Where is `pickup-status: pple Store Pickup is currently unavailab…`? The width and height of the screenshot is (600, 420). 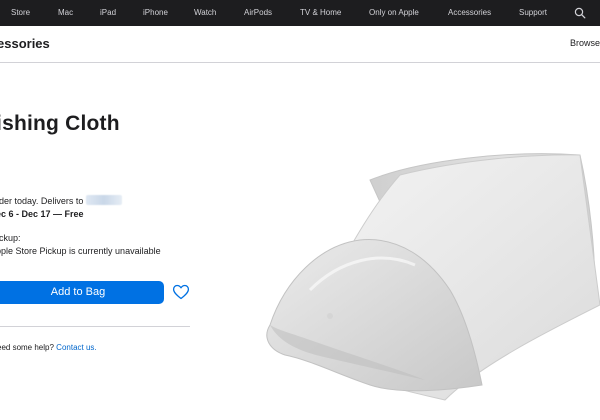 pickup-status: pple Store Pickup is currently unavailab… is located at coordinates (80, 251).